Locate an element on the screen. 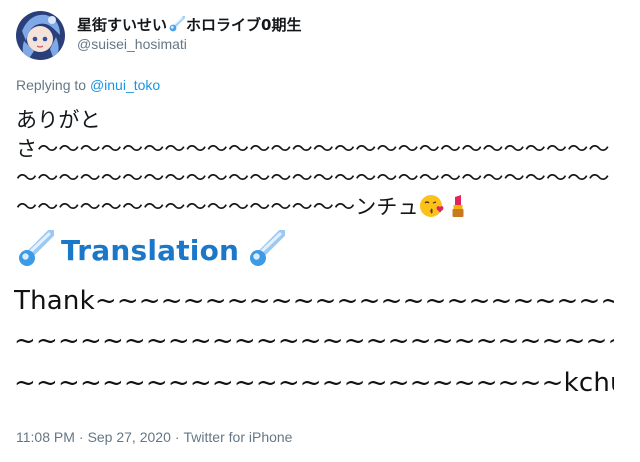  display-name: 星街すいせい ホロライブ0期生 is located at coordinates (189, 24).